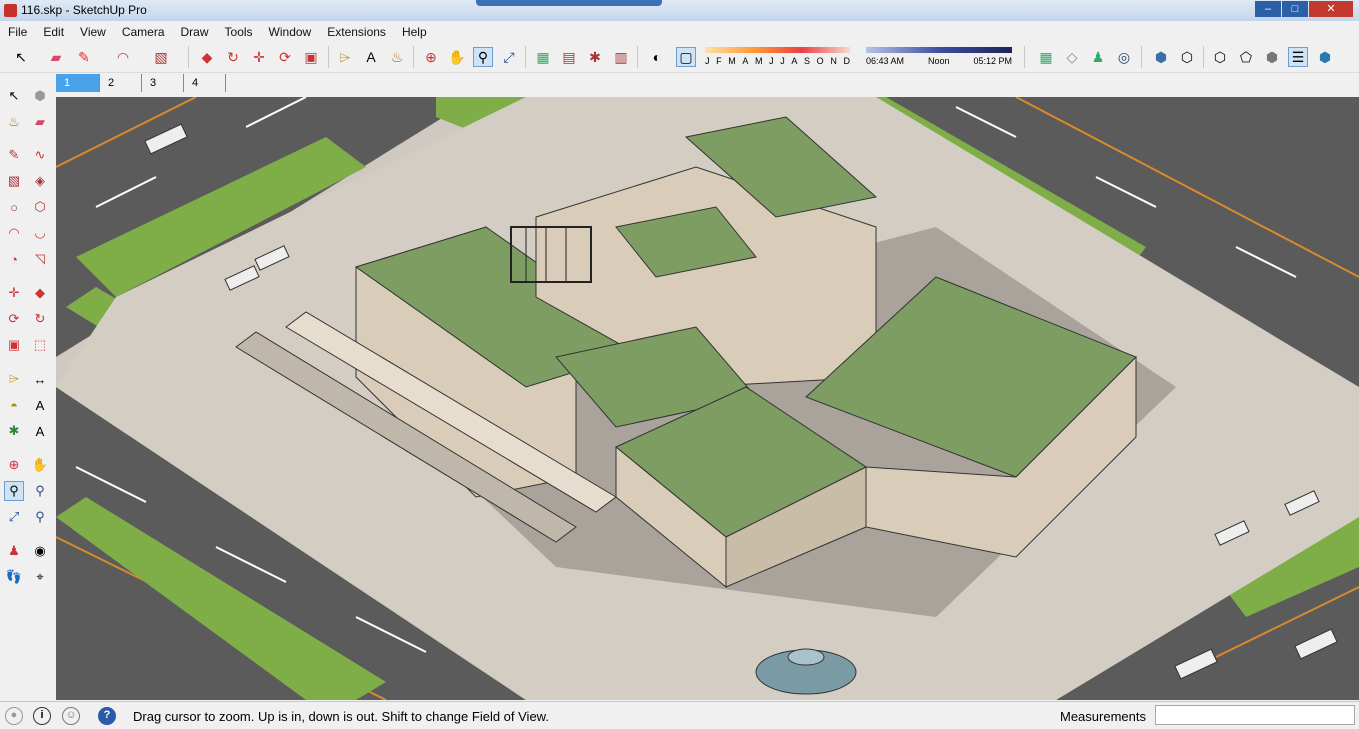 The height and width of the screenshot is (729, 1359). I want to click on walk-icon: 👣, so click(14, 577).